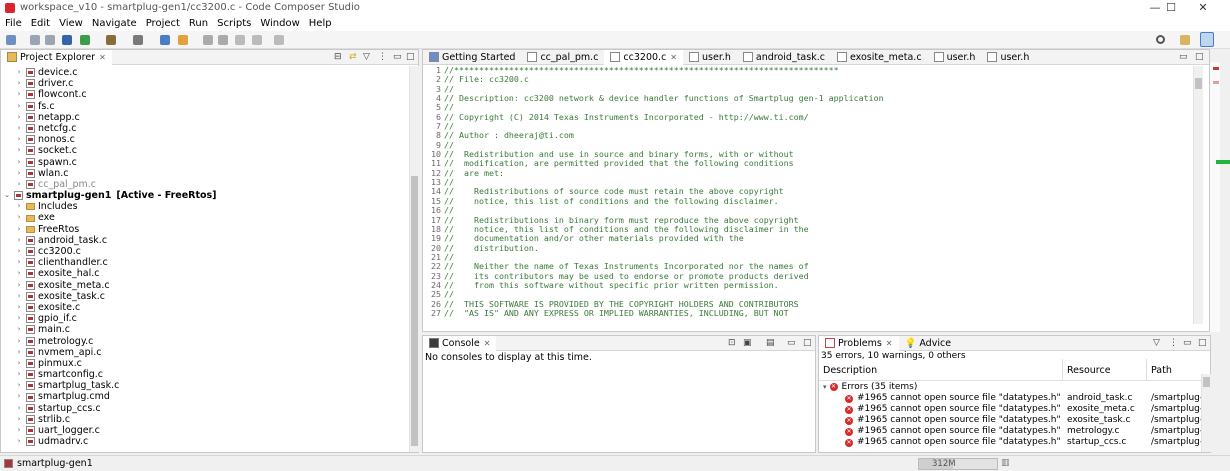  Describe the element at coordinates (1206, 382) in the screenshot. I see `problems-scroll-thumb` at that location.